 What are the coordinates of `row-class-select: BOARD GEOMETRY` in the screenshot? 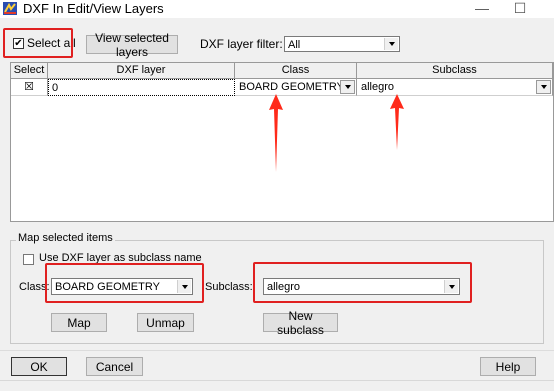 It's located at (296, 87).